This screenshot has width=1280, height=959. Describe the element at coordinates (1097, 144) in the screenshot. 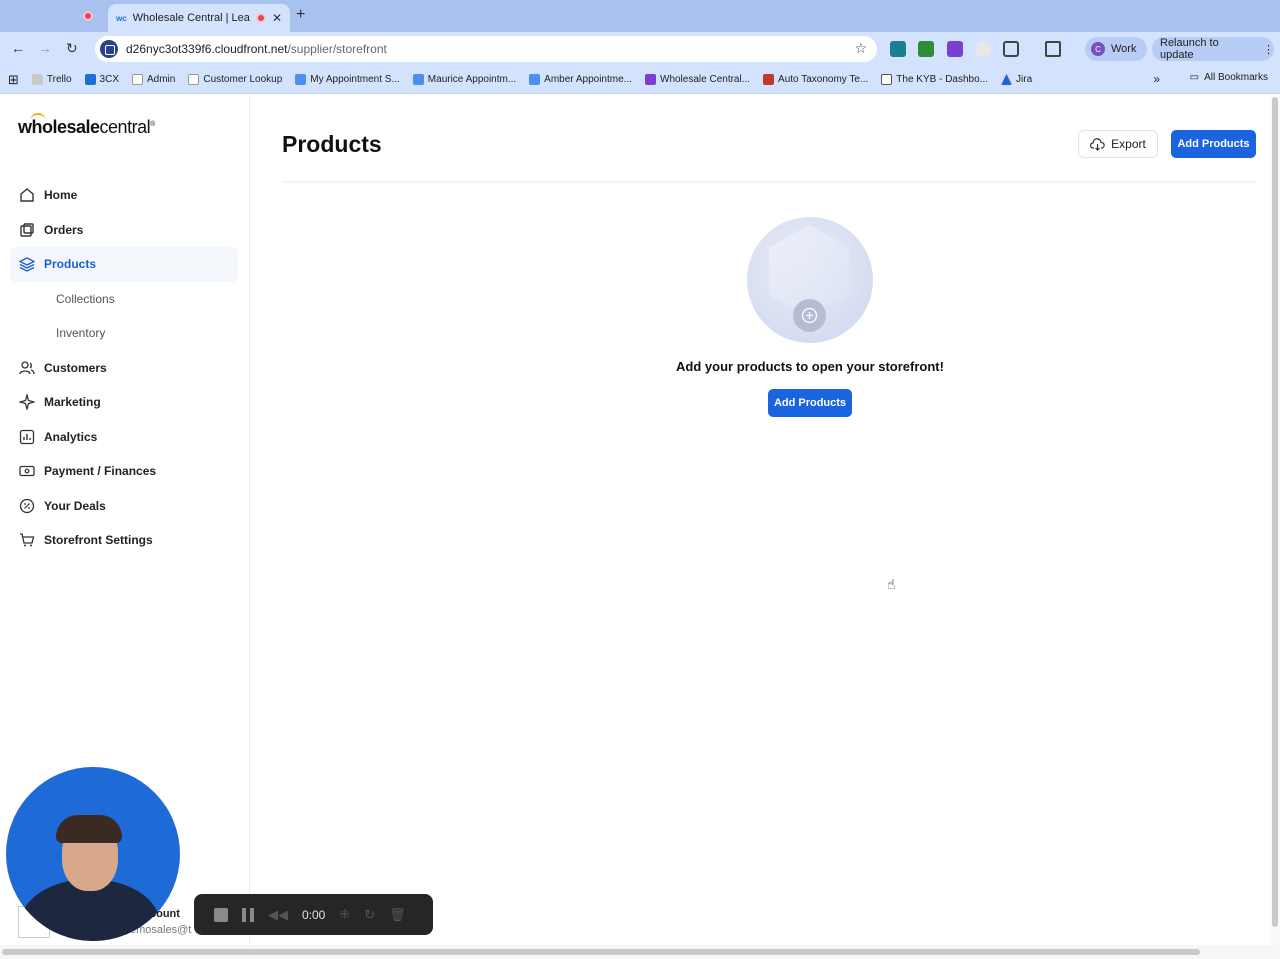

I see `cloud-download-icon` at that location.